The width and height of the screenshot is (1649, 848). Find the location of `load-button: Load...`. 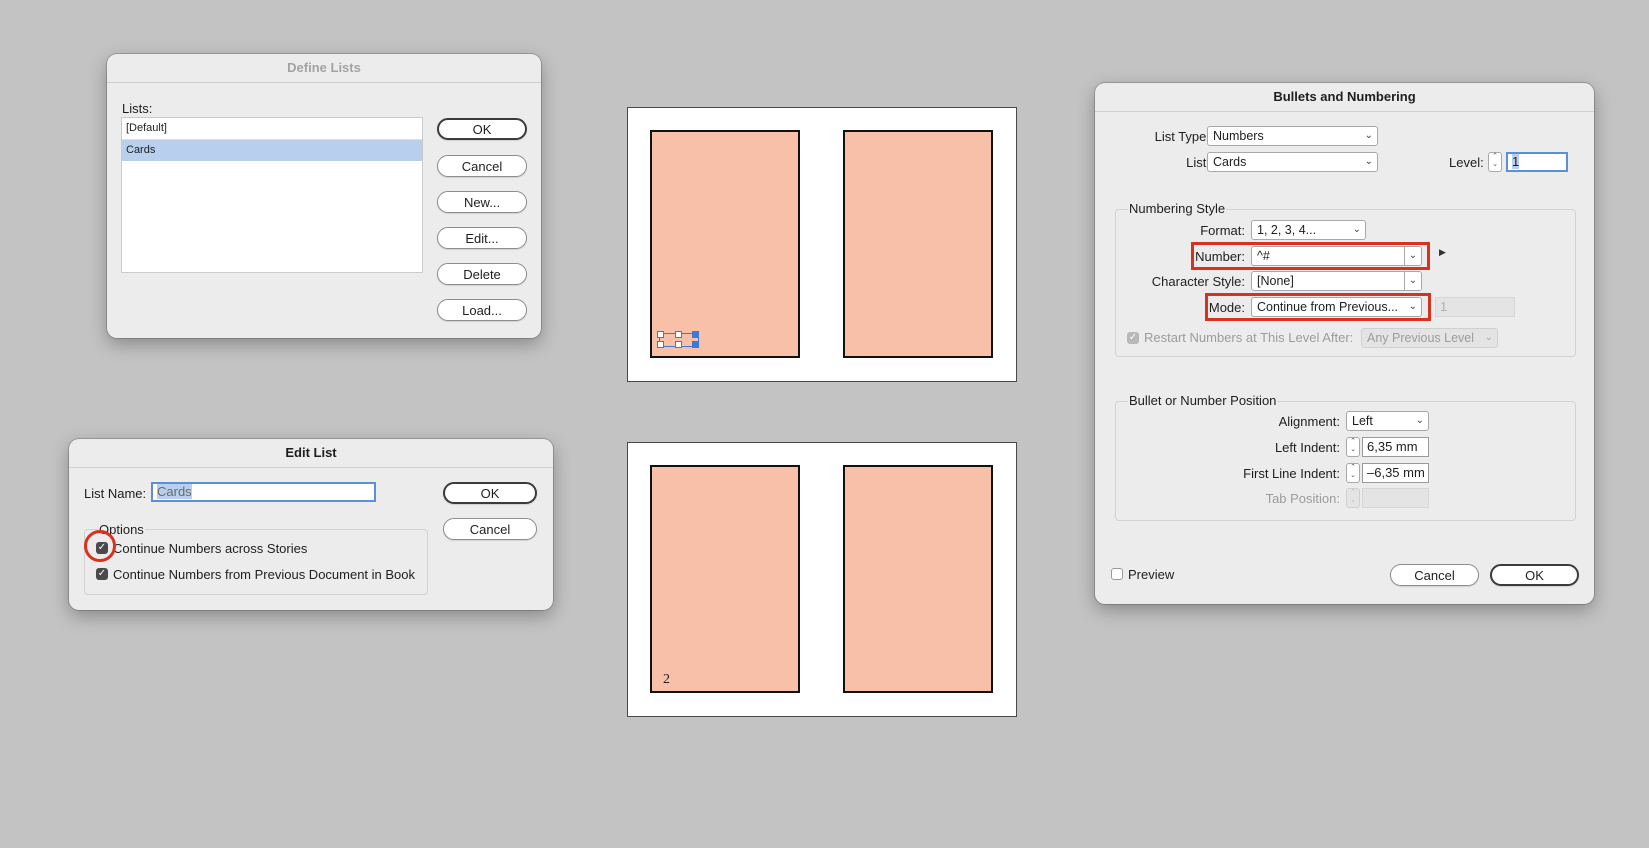

load-button: Load... is located at coordinates (482, 310).